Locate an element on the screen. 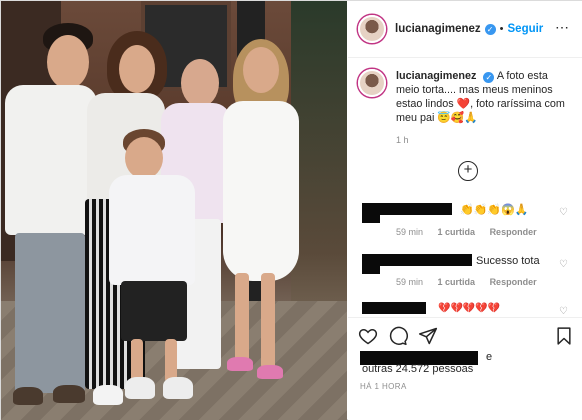  comment-bubble-icon is located at coordinates (398, 336).